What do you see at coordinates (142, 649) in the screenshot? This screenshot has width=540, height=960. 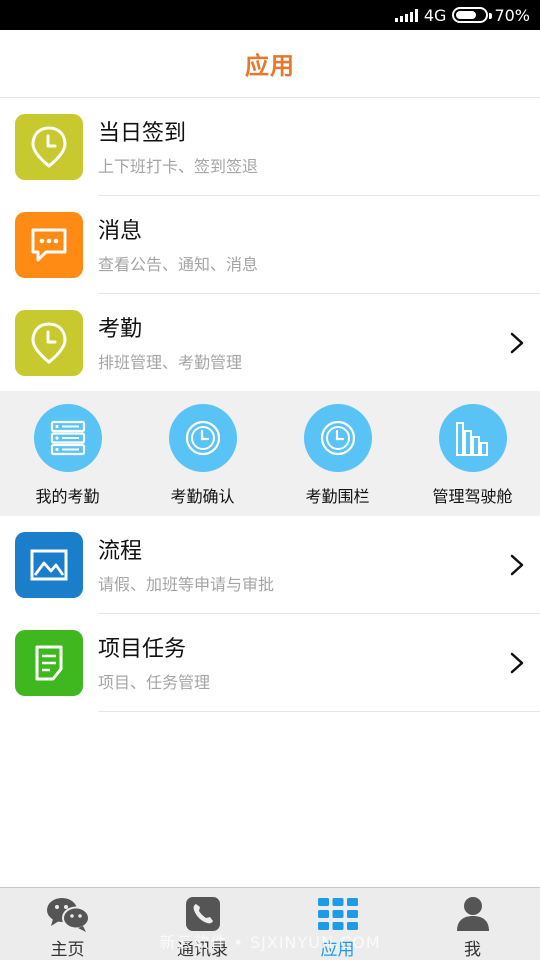 I see `item-title: 项目任务` at bounding box center [142, 649].